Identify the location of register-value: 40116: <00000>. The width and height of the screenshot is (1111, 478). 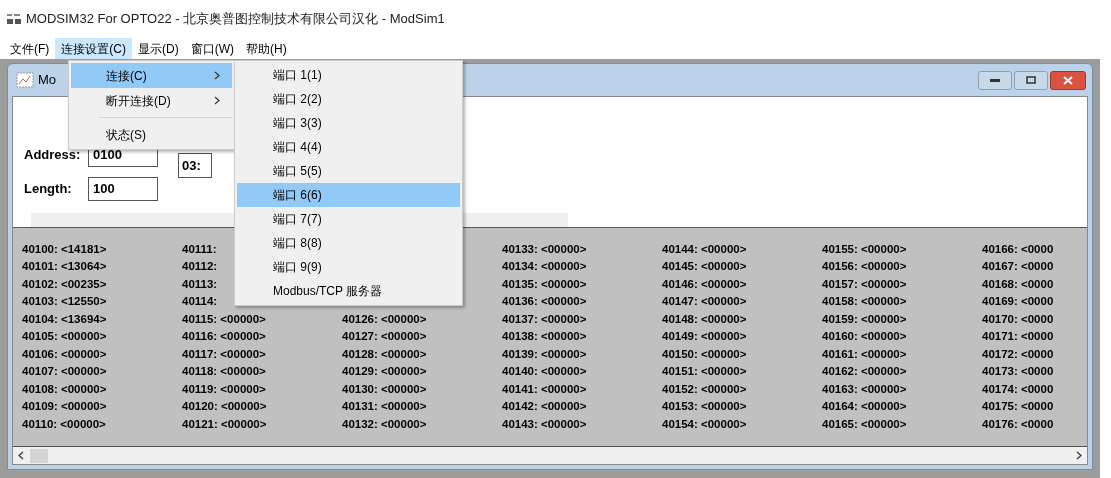
(224, 337).